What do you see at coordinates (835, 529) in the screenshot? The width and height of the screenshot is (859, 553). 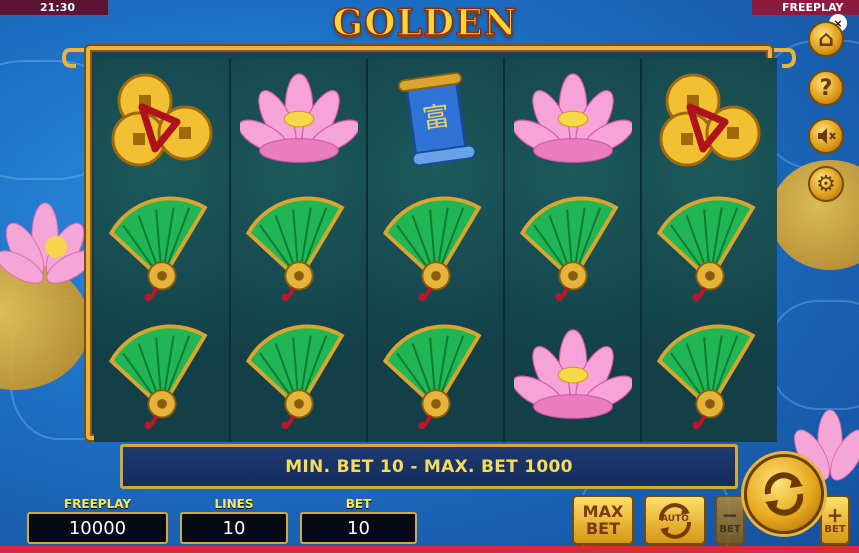 I see `bet-increase-label: BET` at bounding box center [835, 529].